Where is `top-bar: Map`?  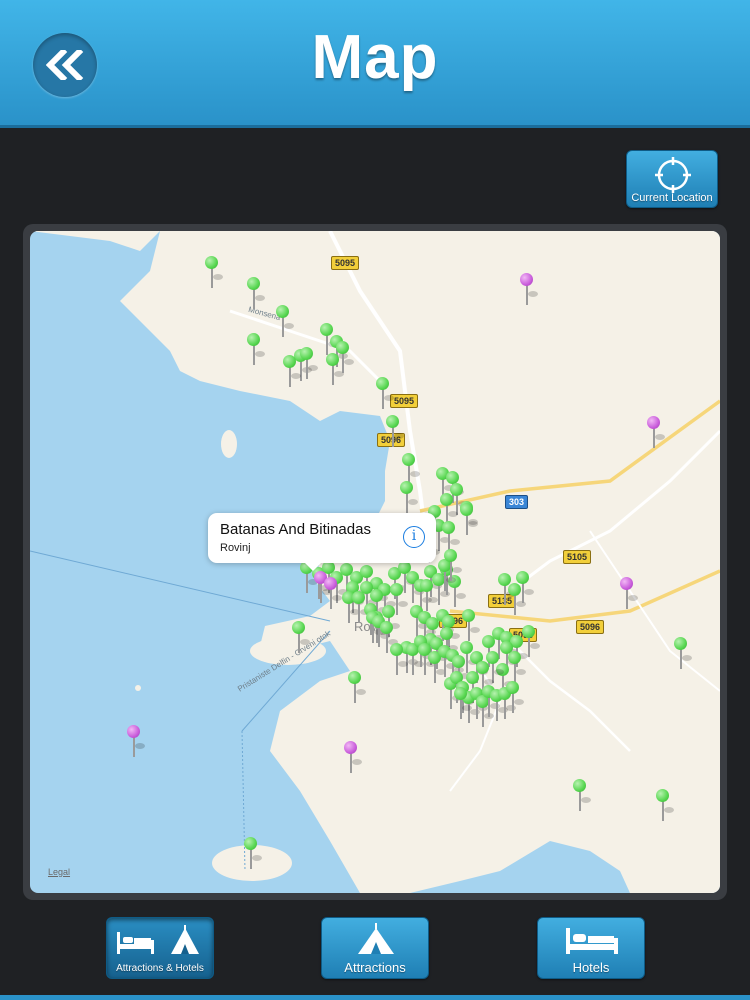
top-bar: Map is located at coordinates (375, 64).